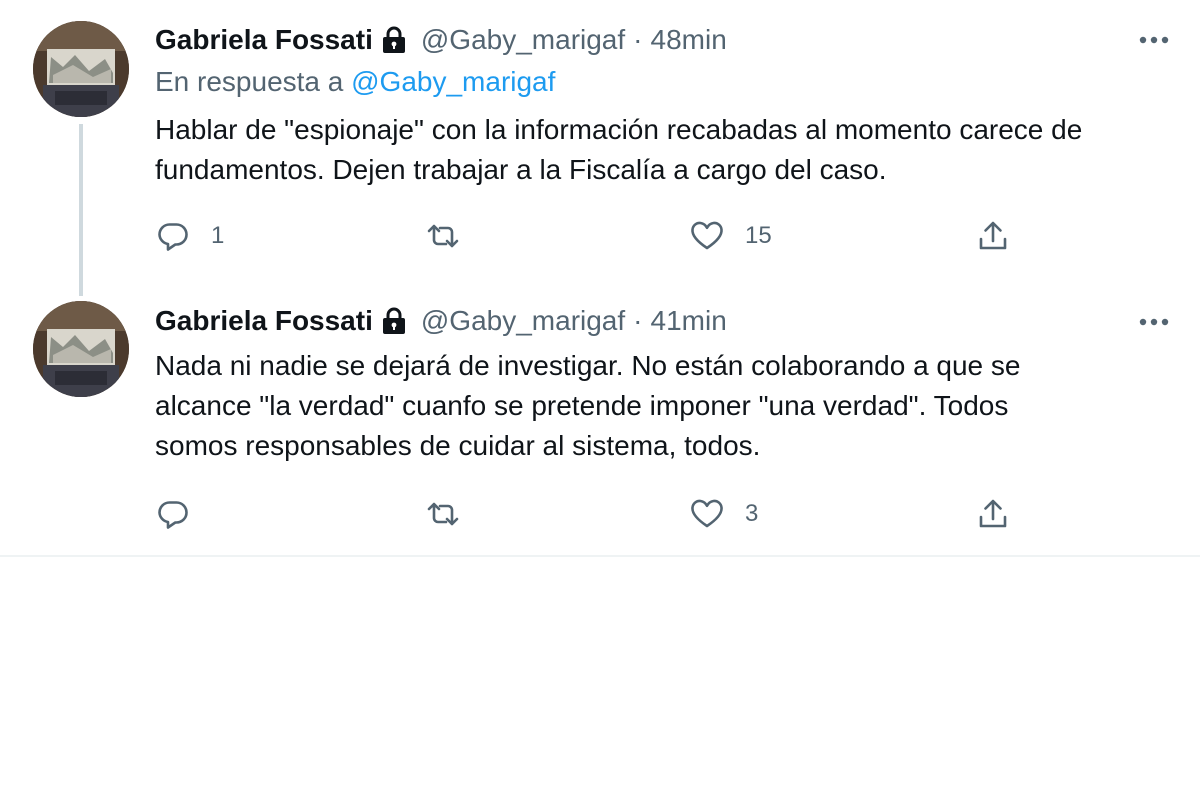 This screenshot has width=1200, height=787. I want to click on tweet-time: 48min, so click(689, 40).